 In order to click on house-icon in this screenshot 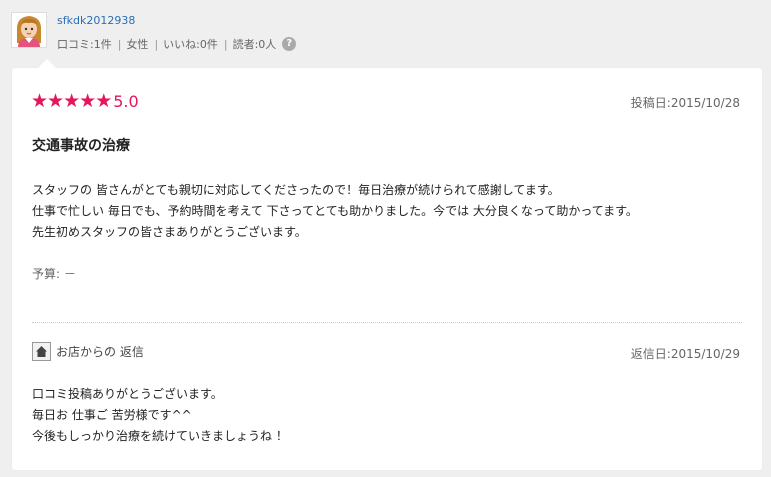, I will do `click(41, 351)`.